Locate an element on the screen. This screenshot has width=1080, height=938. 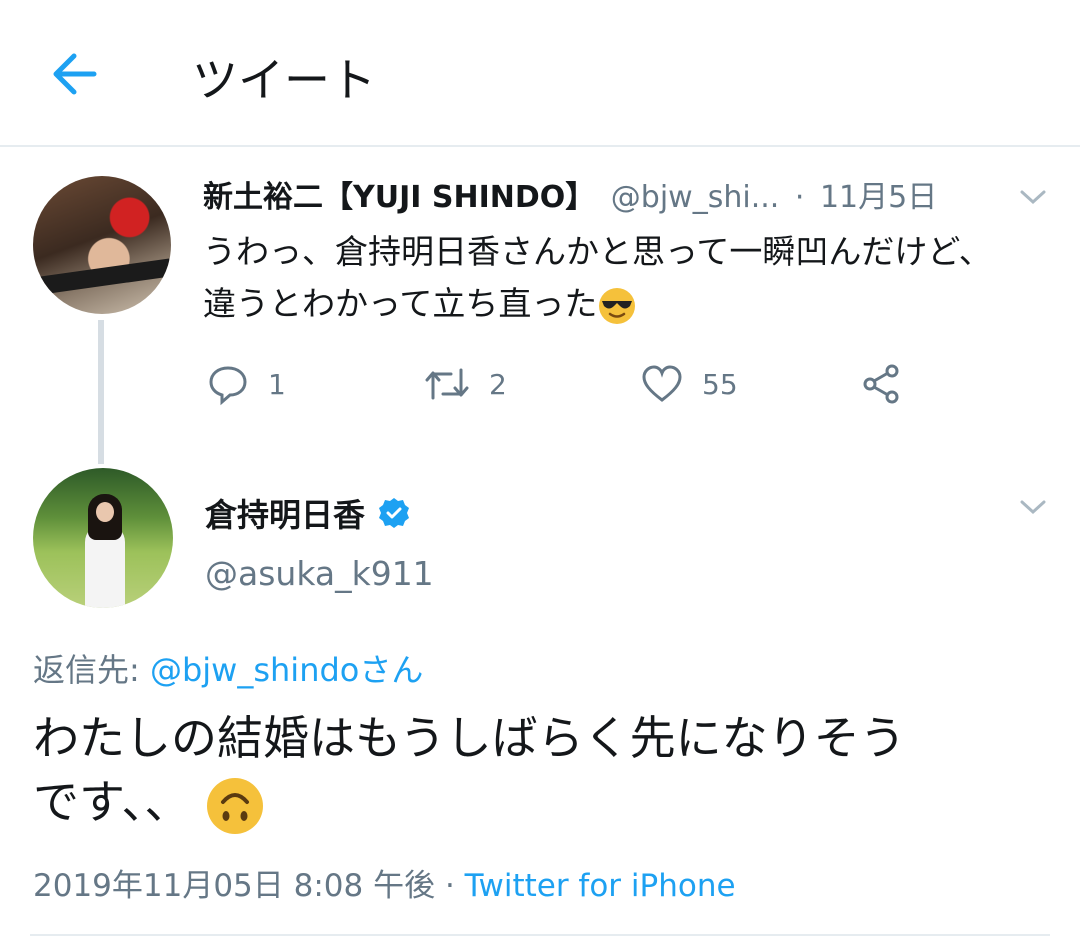
display-name: 新土裕二【YUJI SHINDO】 is located at coordinates (399, 197).